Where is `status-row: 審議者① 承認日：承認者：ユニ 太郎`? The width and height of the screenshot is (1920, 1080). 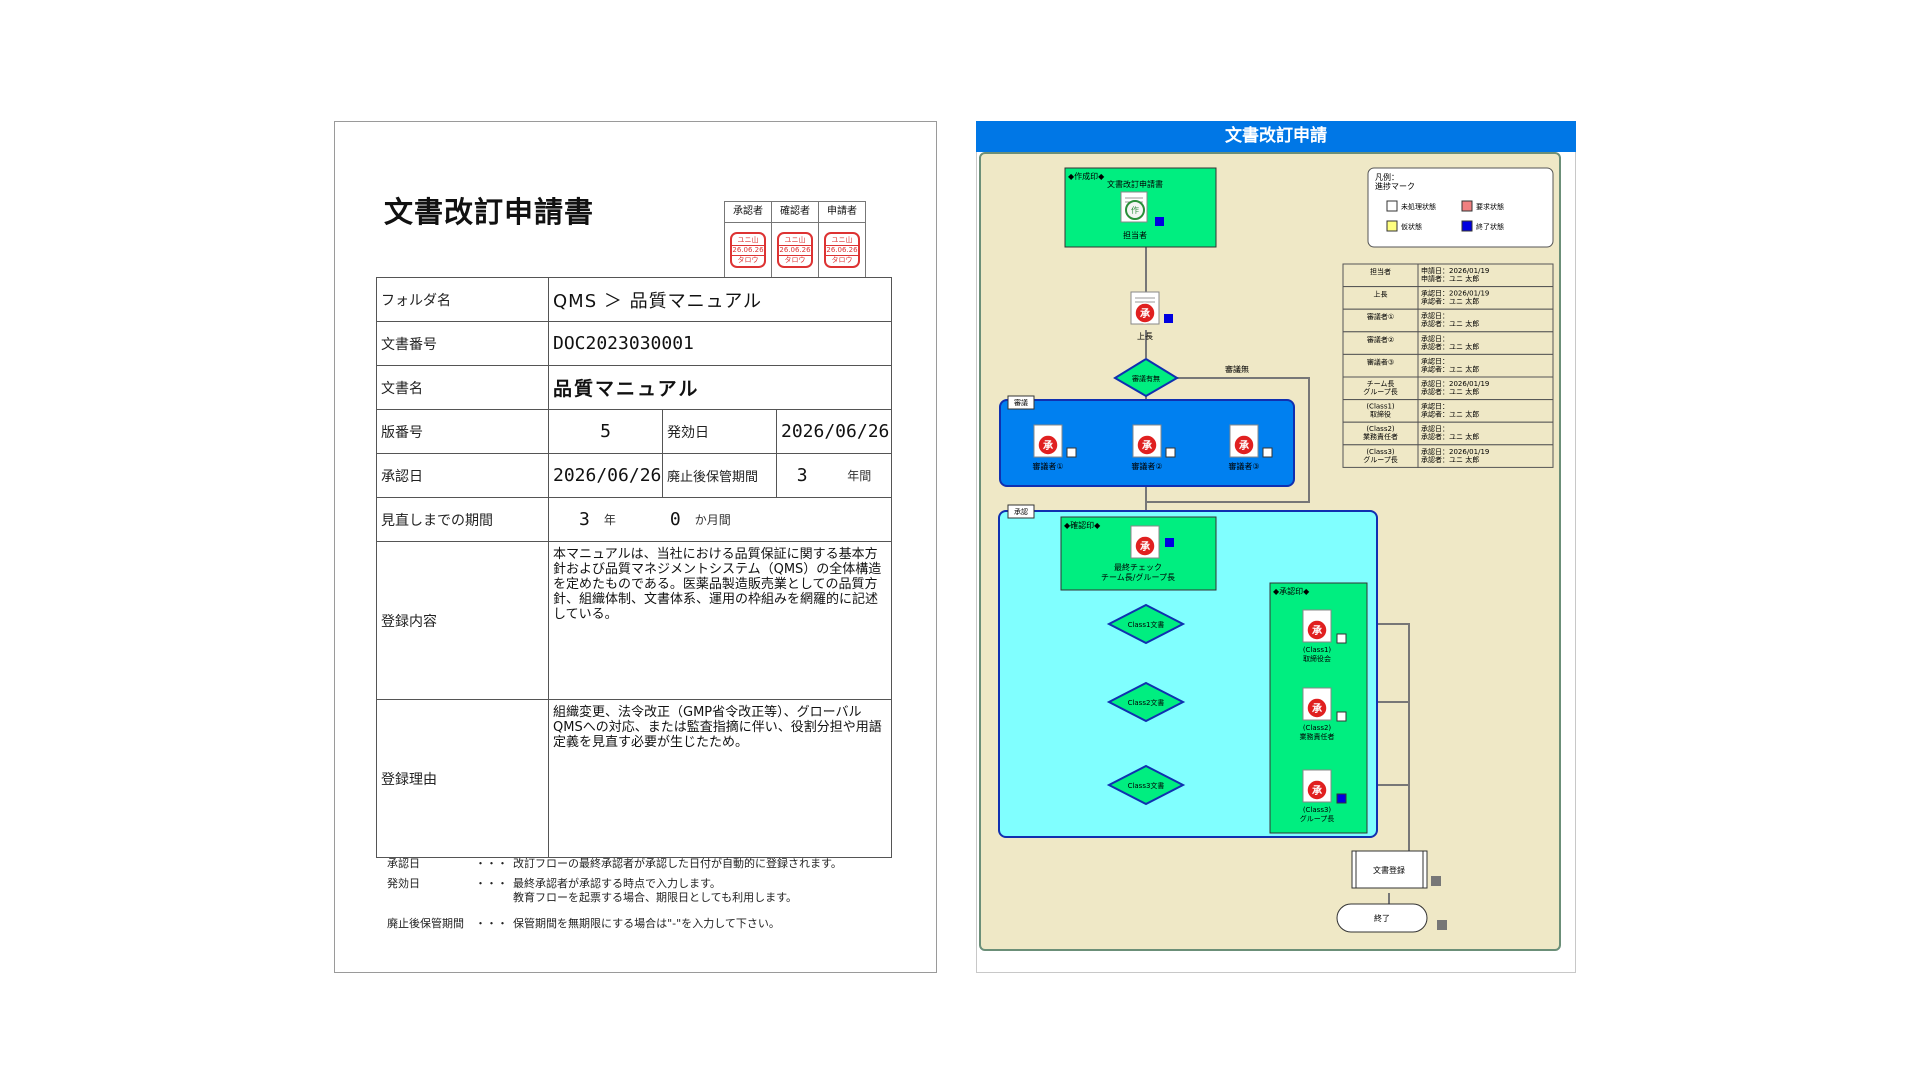 status-row: 審議者① 承認日：承認者：ユニ 太郎 is located at coordinates (1448, 320).